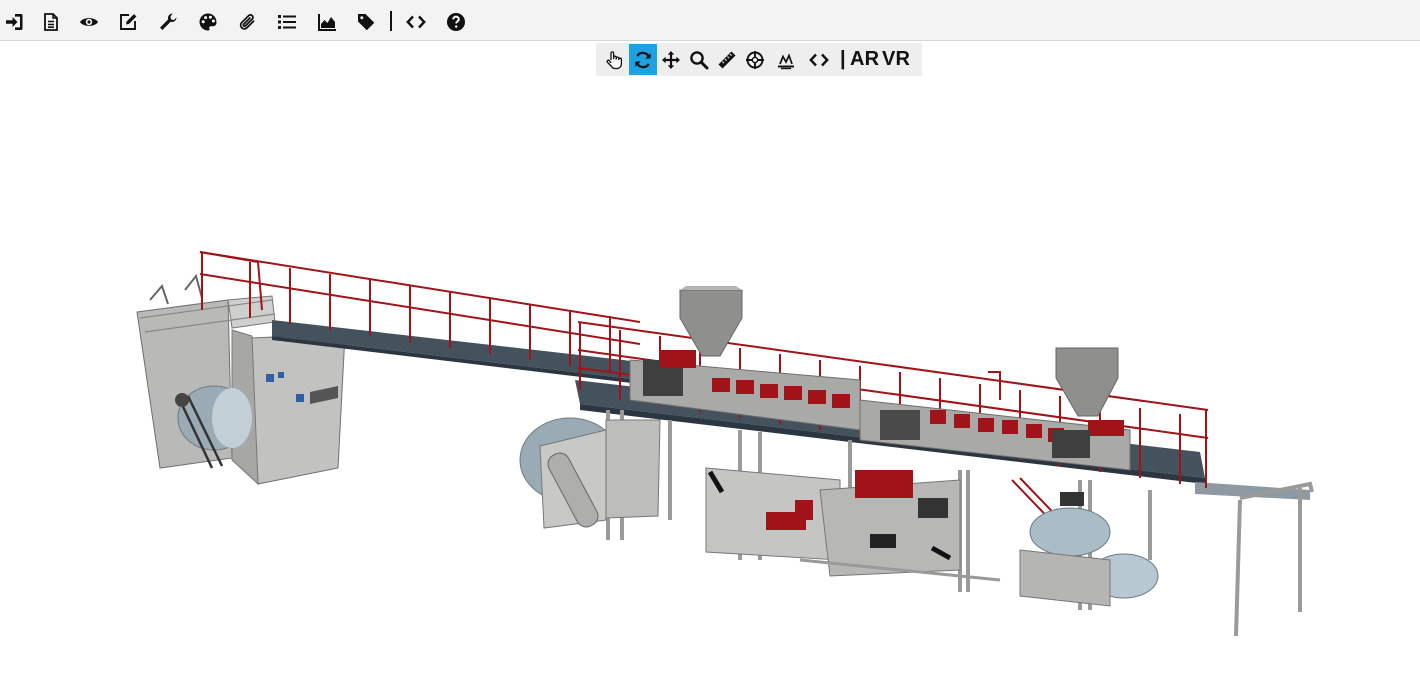 Image resolution: width=1420 pixels, height=699 pixels. Describe the element at coordinates (755, 59) in the screenshot. I see `target-icon` at that location.